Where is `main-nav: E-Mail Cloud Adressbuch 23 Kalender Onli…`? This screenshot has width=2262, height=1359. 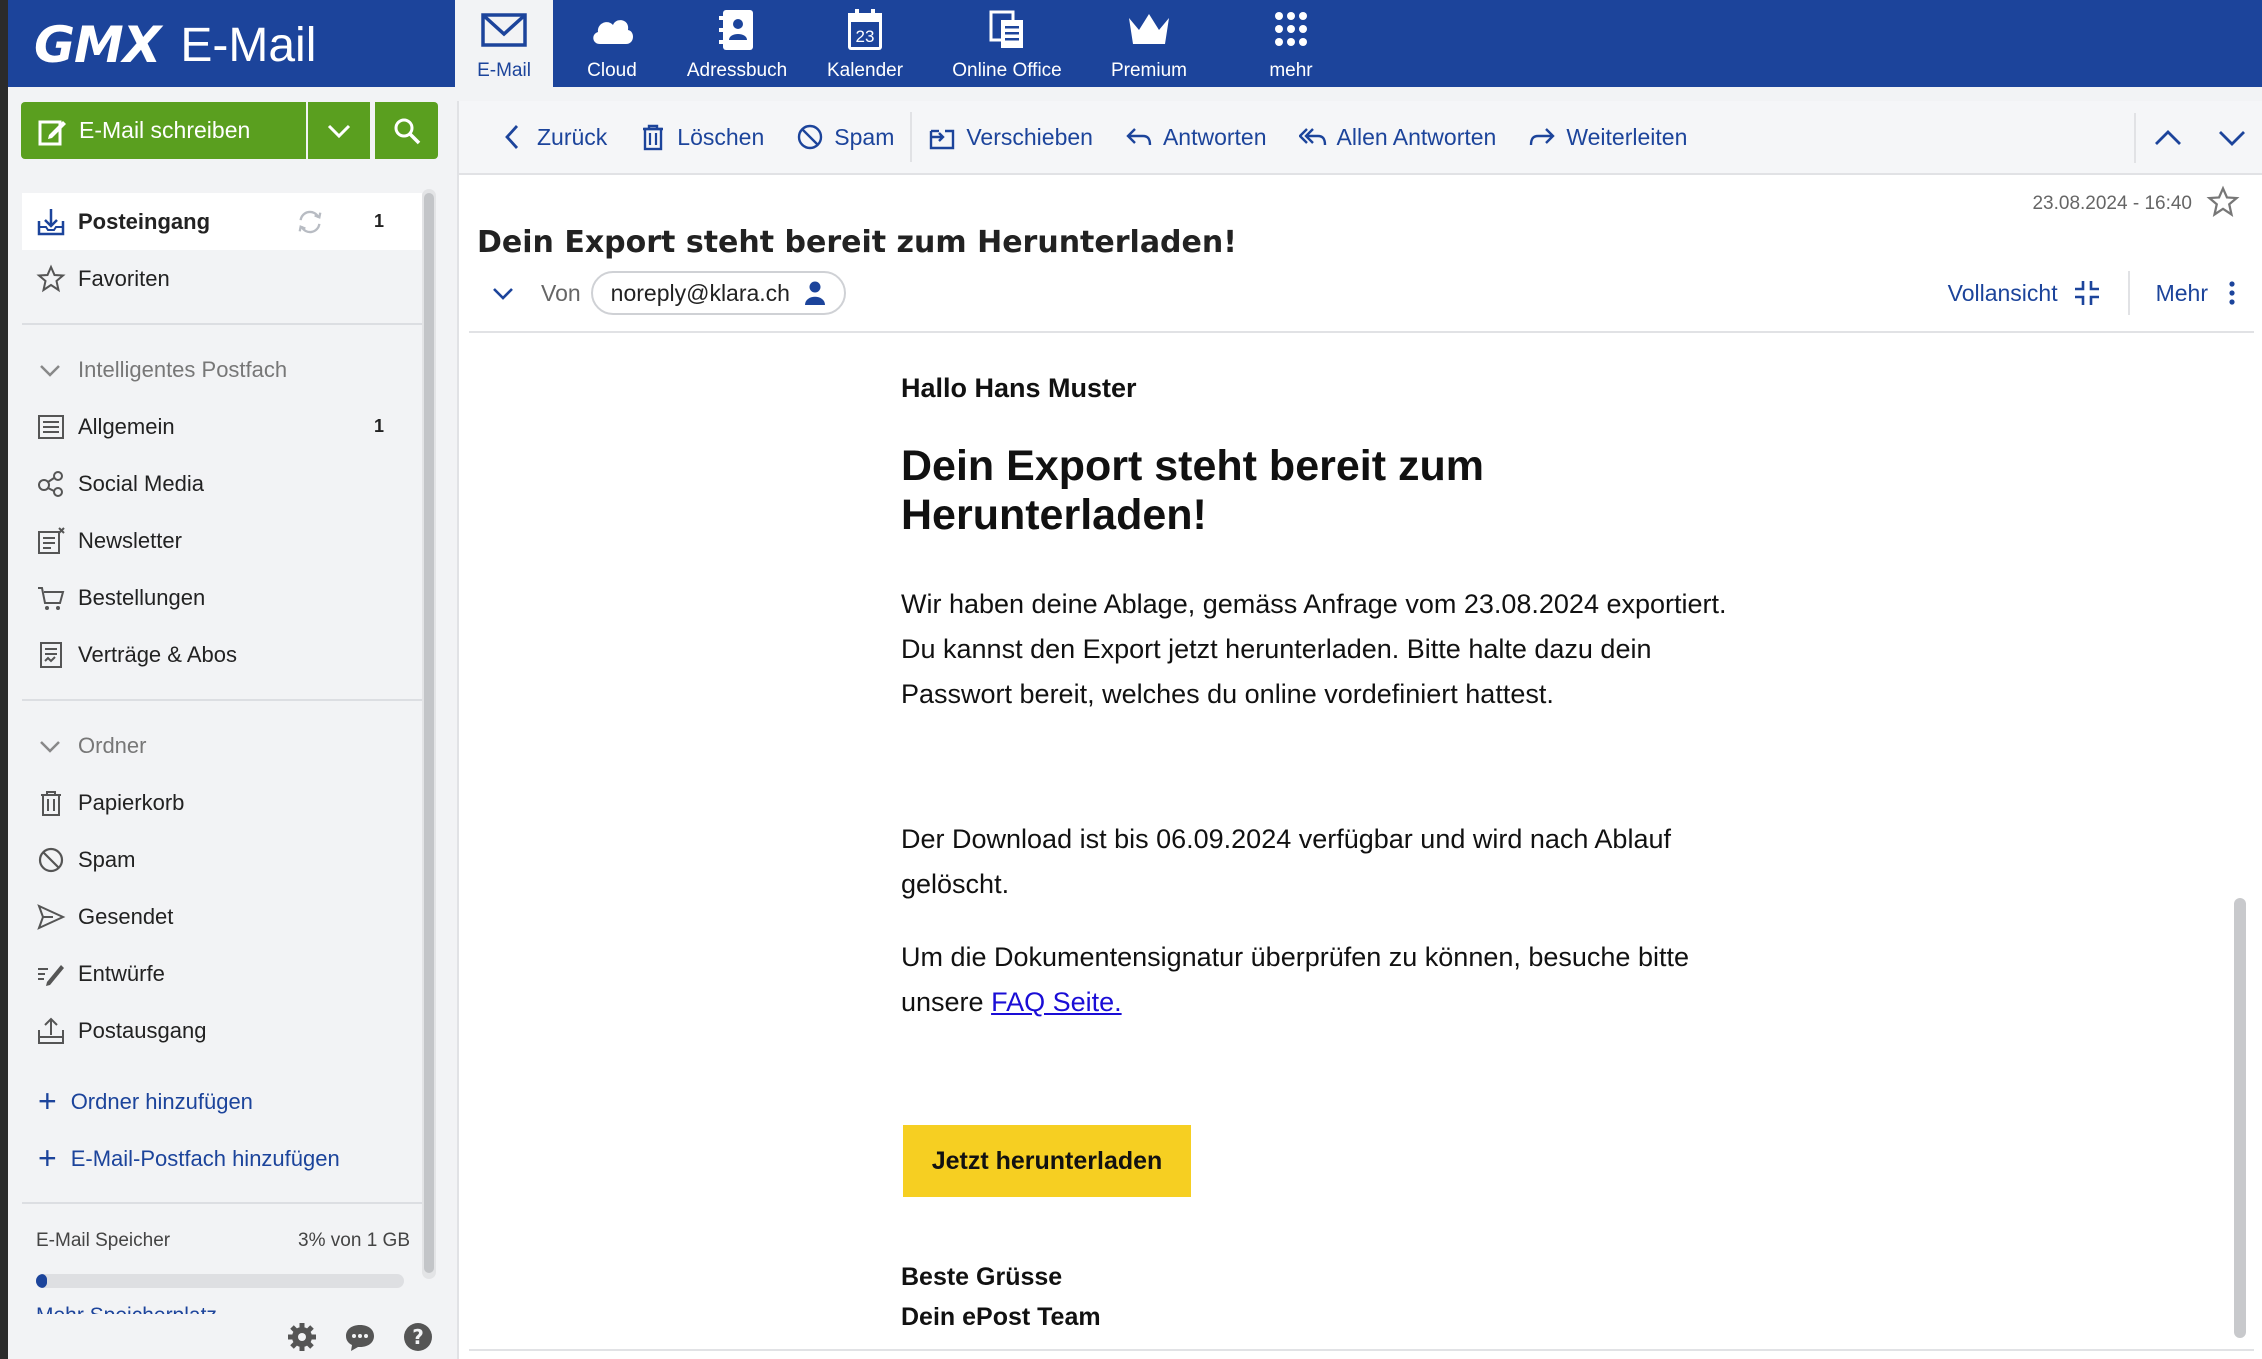
main-nav: E-Mail Cloud Adressbuch 23 Kalender Onli… is located at coordinates (913, 43).